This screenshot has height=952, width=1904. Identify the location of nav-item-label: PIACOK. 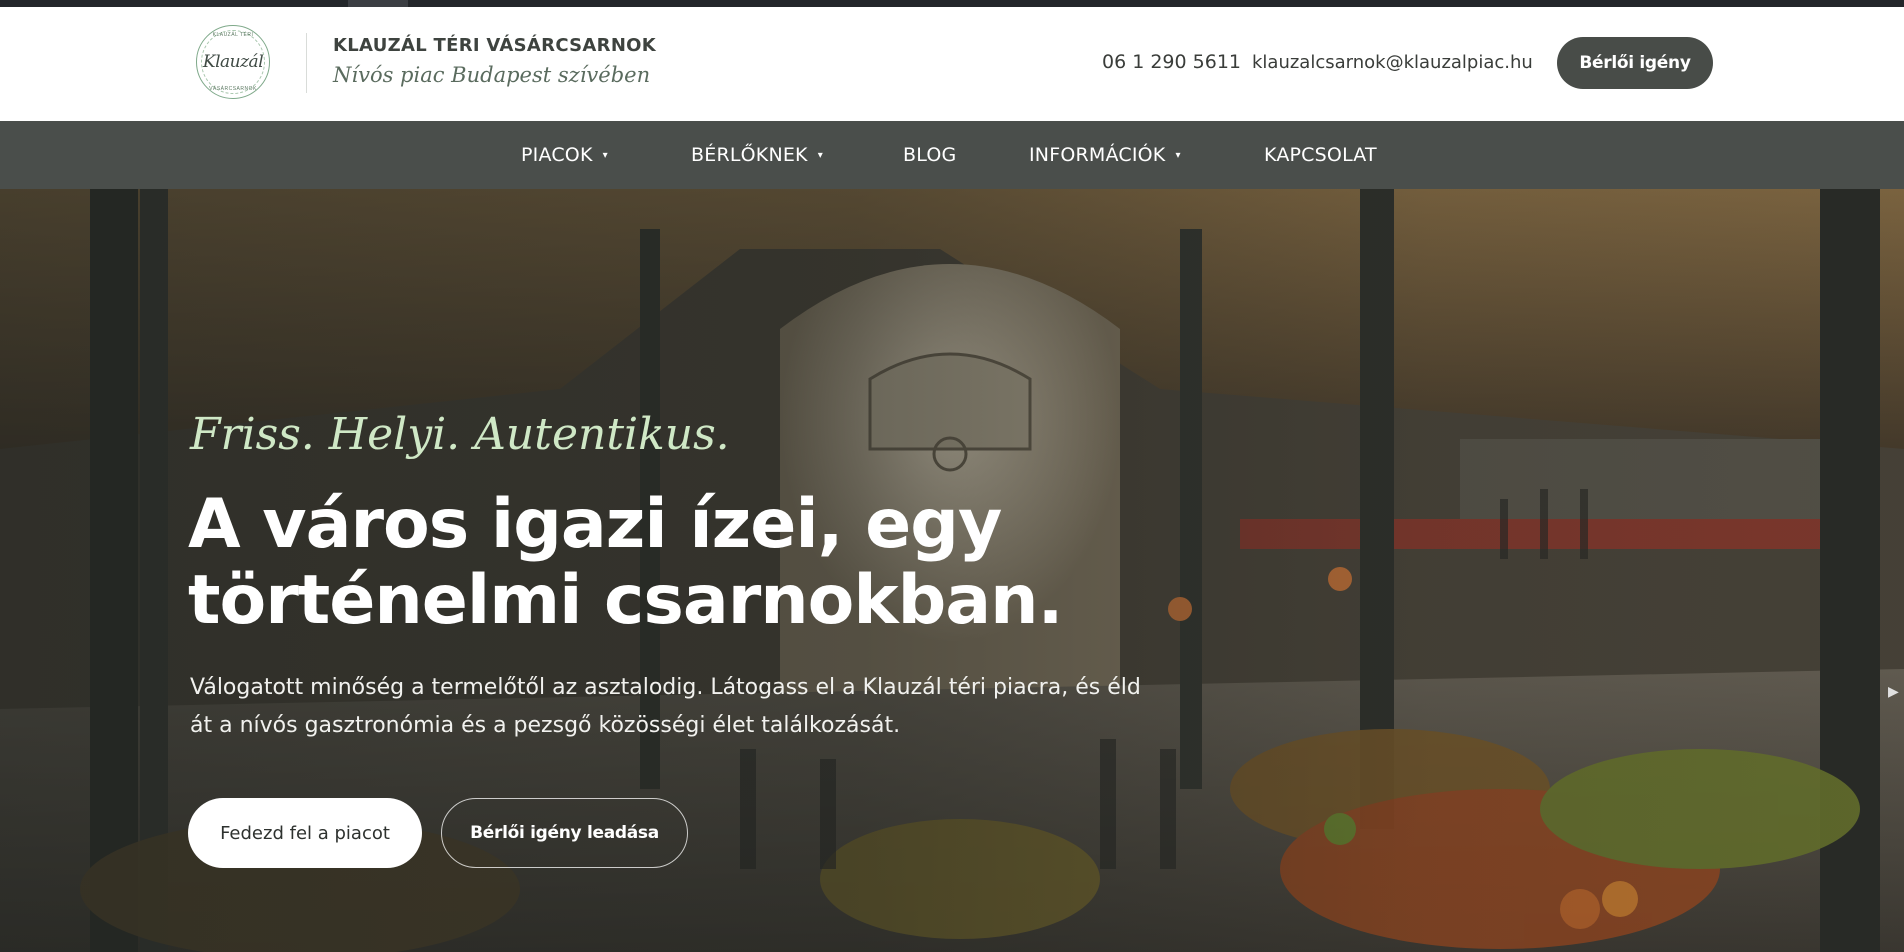
(557, 155).